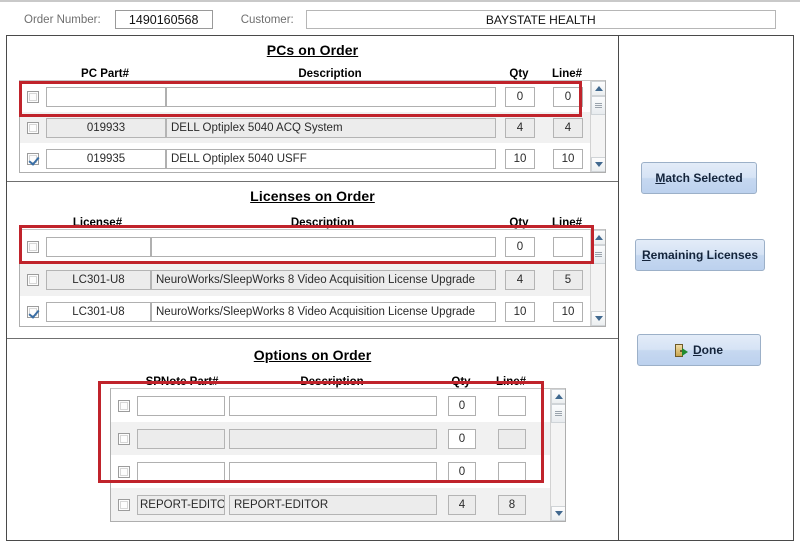 The width and height of the screenshot is (800, 545). I want to click on table-row: 019933 DELL Optiplex 5040 ACQ System 4 4, so click(312, 127).